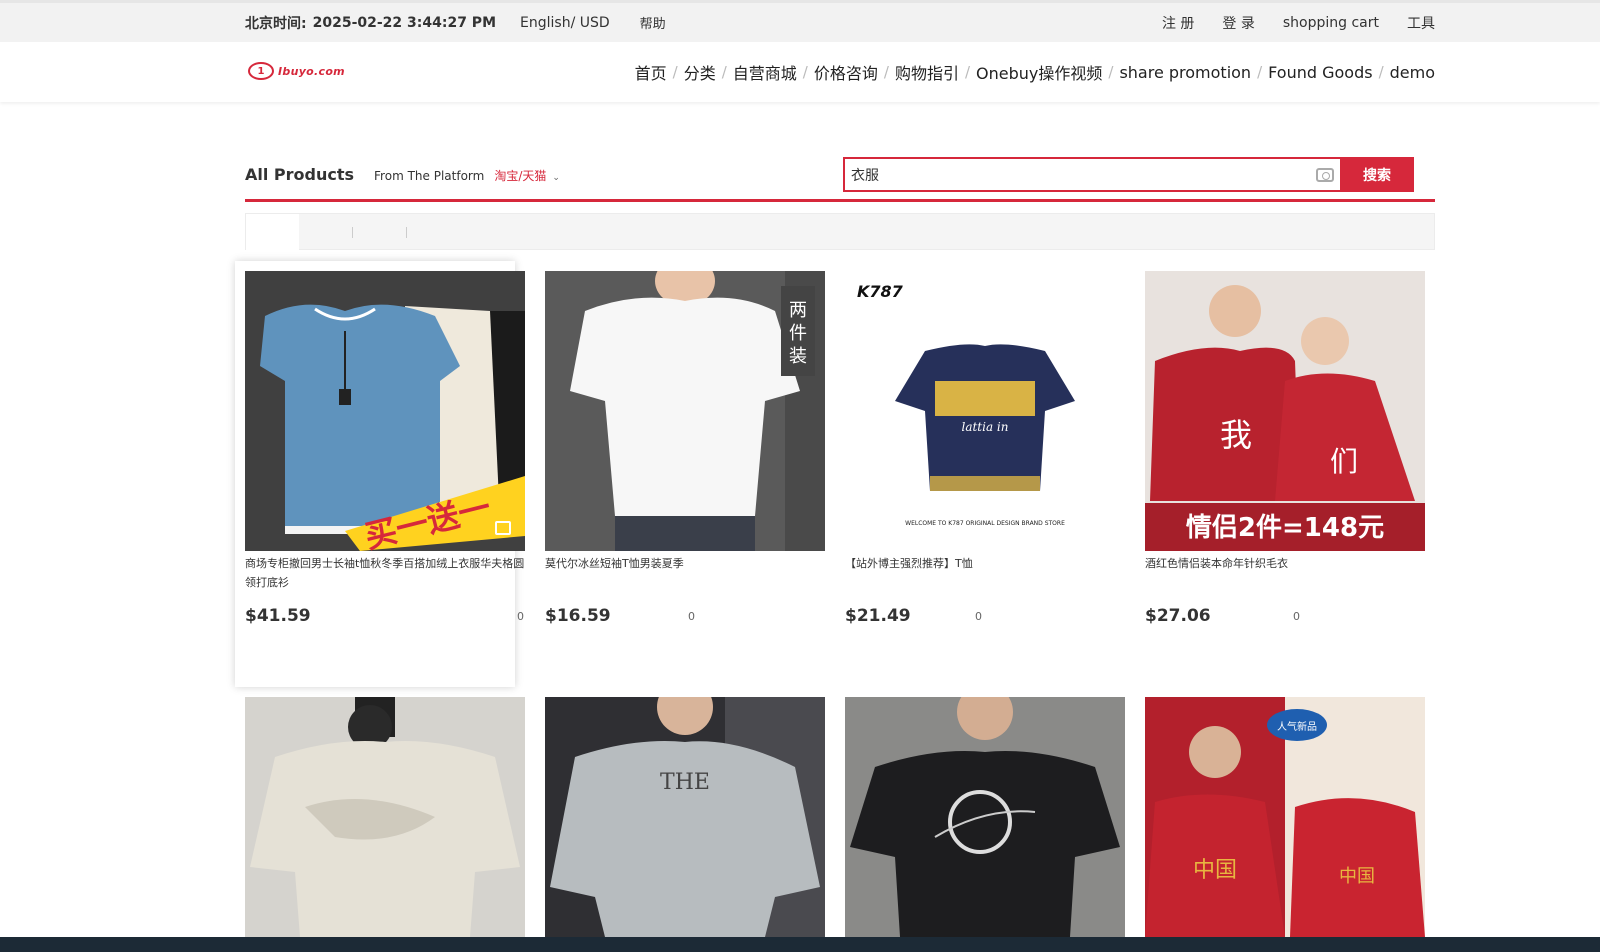  What do you see at coordinates (299, 174) in the screenshot?
I see `all-products-tab: All Products` at bounding box center [299, 174].